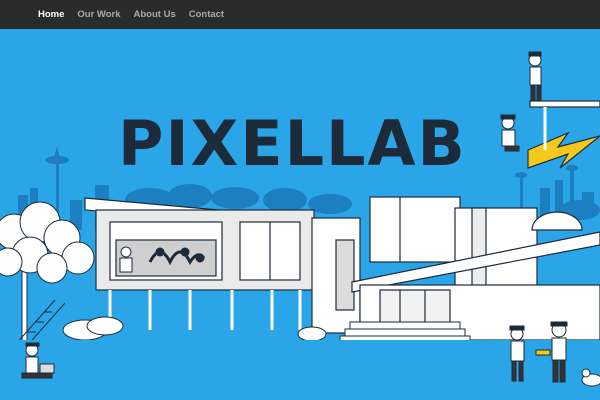 The image size is (600, 400). What do you see at coordinates (405, 332) in the screenshot?
I see `building-entrance-steps` at bounding box center [405, 332].